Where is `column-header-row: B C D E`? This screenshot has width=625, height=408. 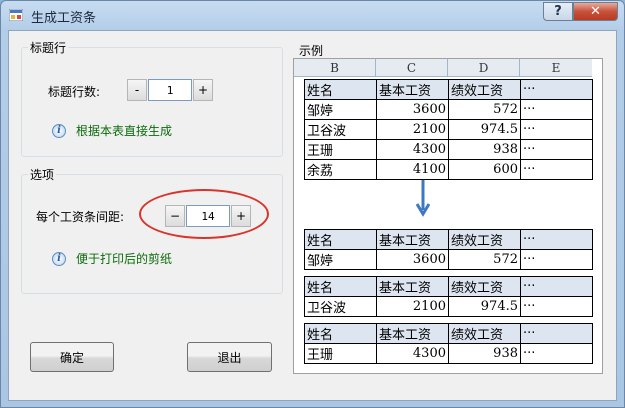
column-header-row: B C D E is located at coordinates (443, 68).